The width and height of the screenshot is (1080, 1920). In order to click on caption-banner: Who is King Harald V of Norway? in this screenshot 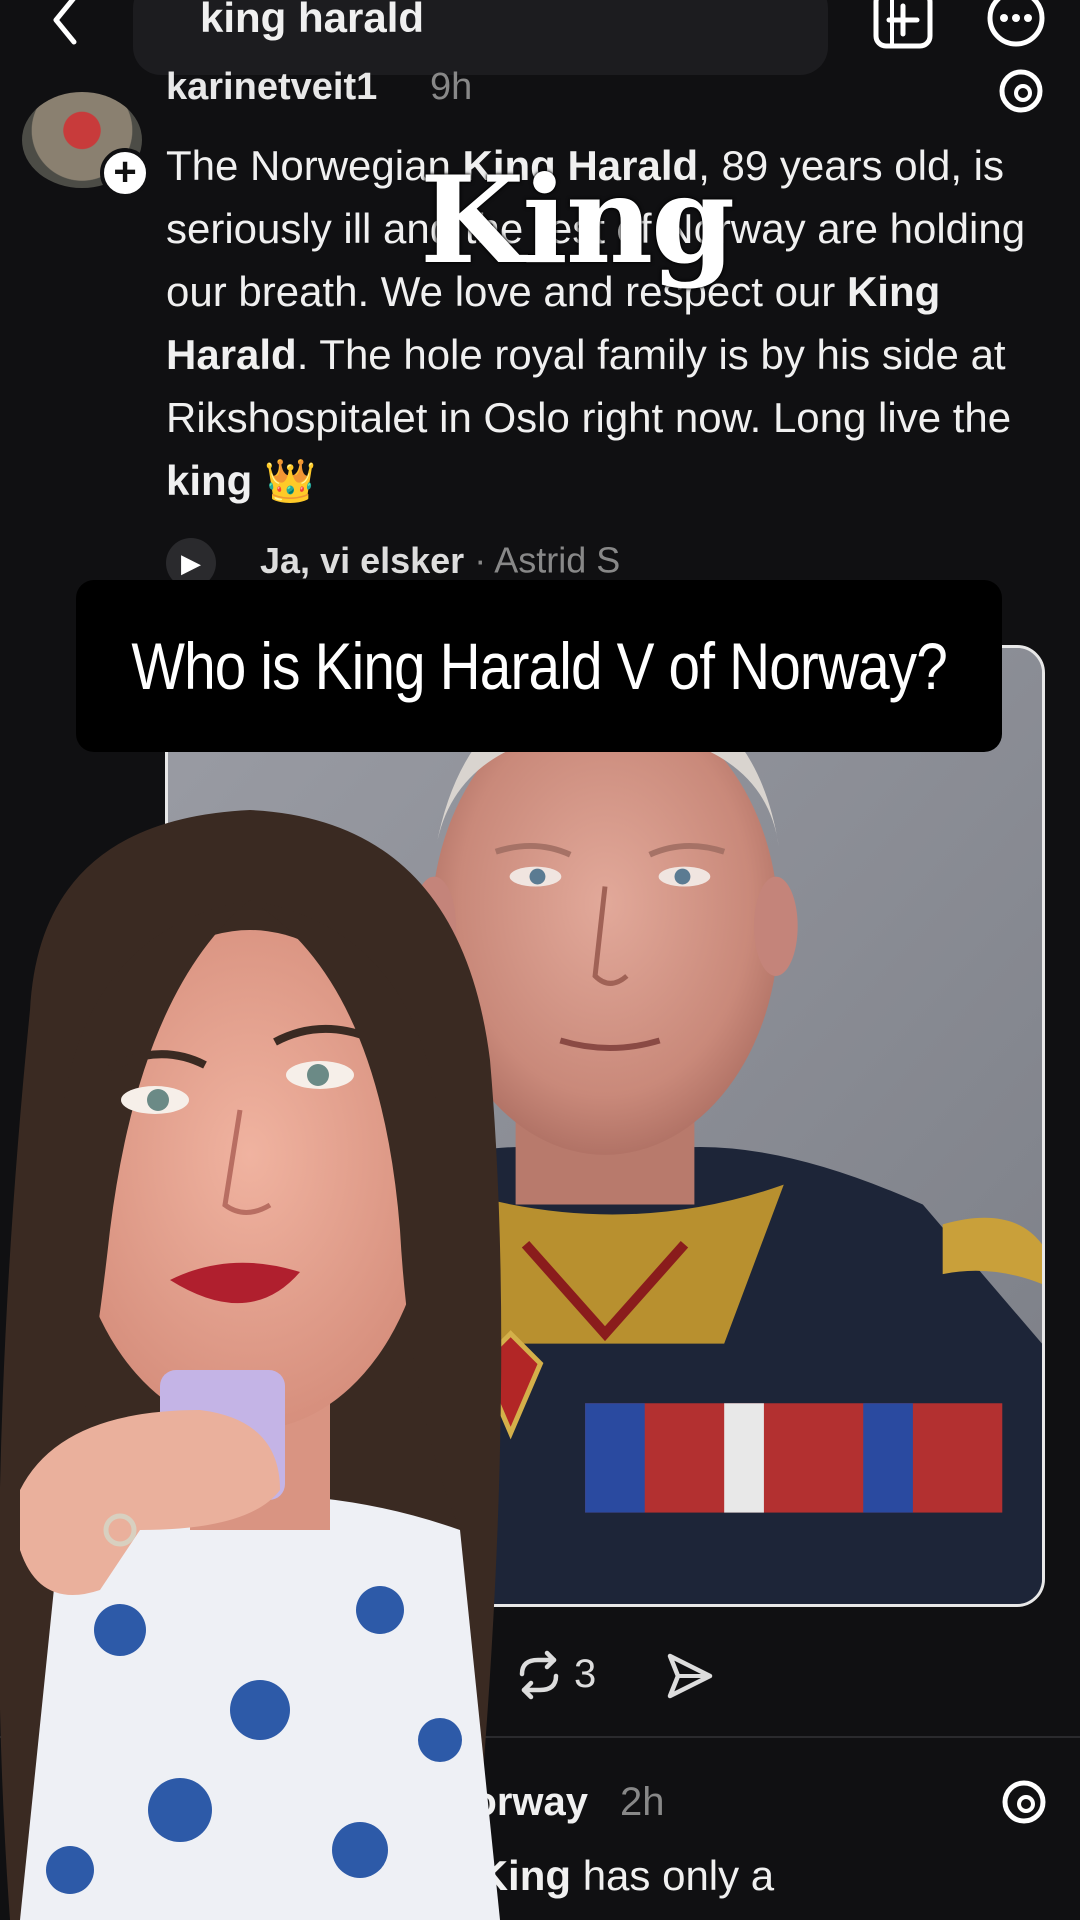, I will do `click(539, 666)`.